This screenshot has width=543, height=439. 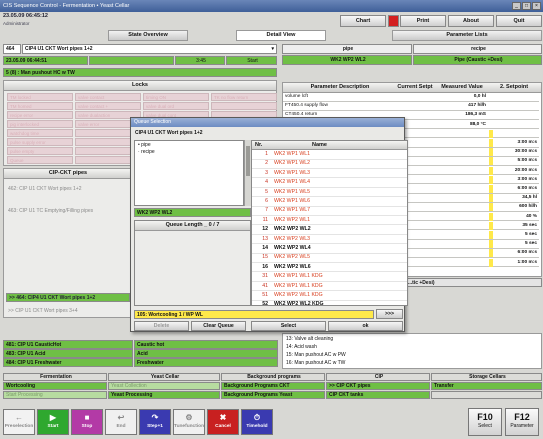 What do you see at coordinates (55, 386) in the screenshot?
I see `bottom-tab-item: Wortcooling` at bounding box center [55, 386].